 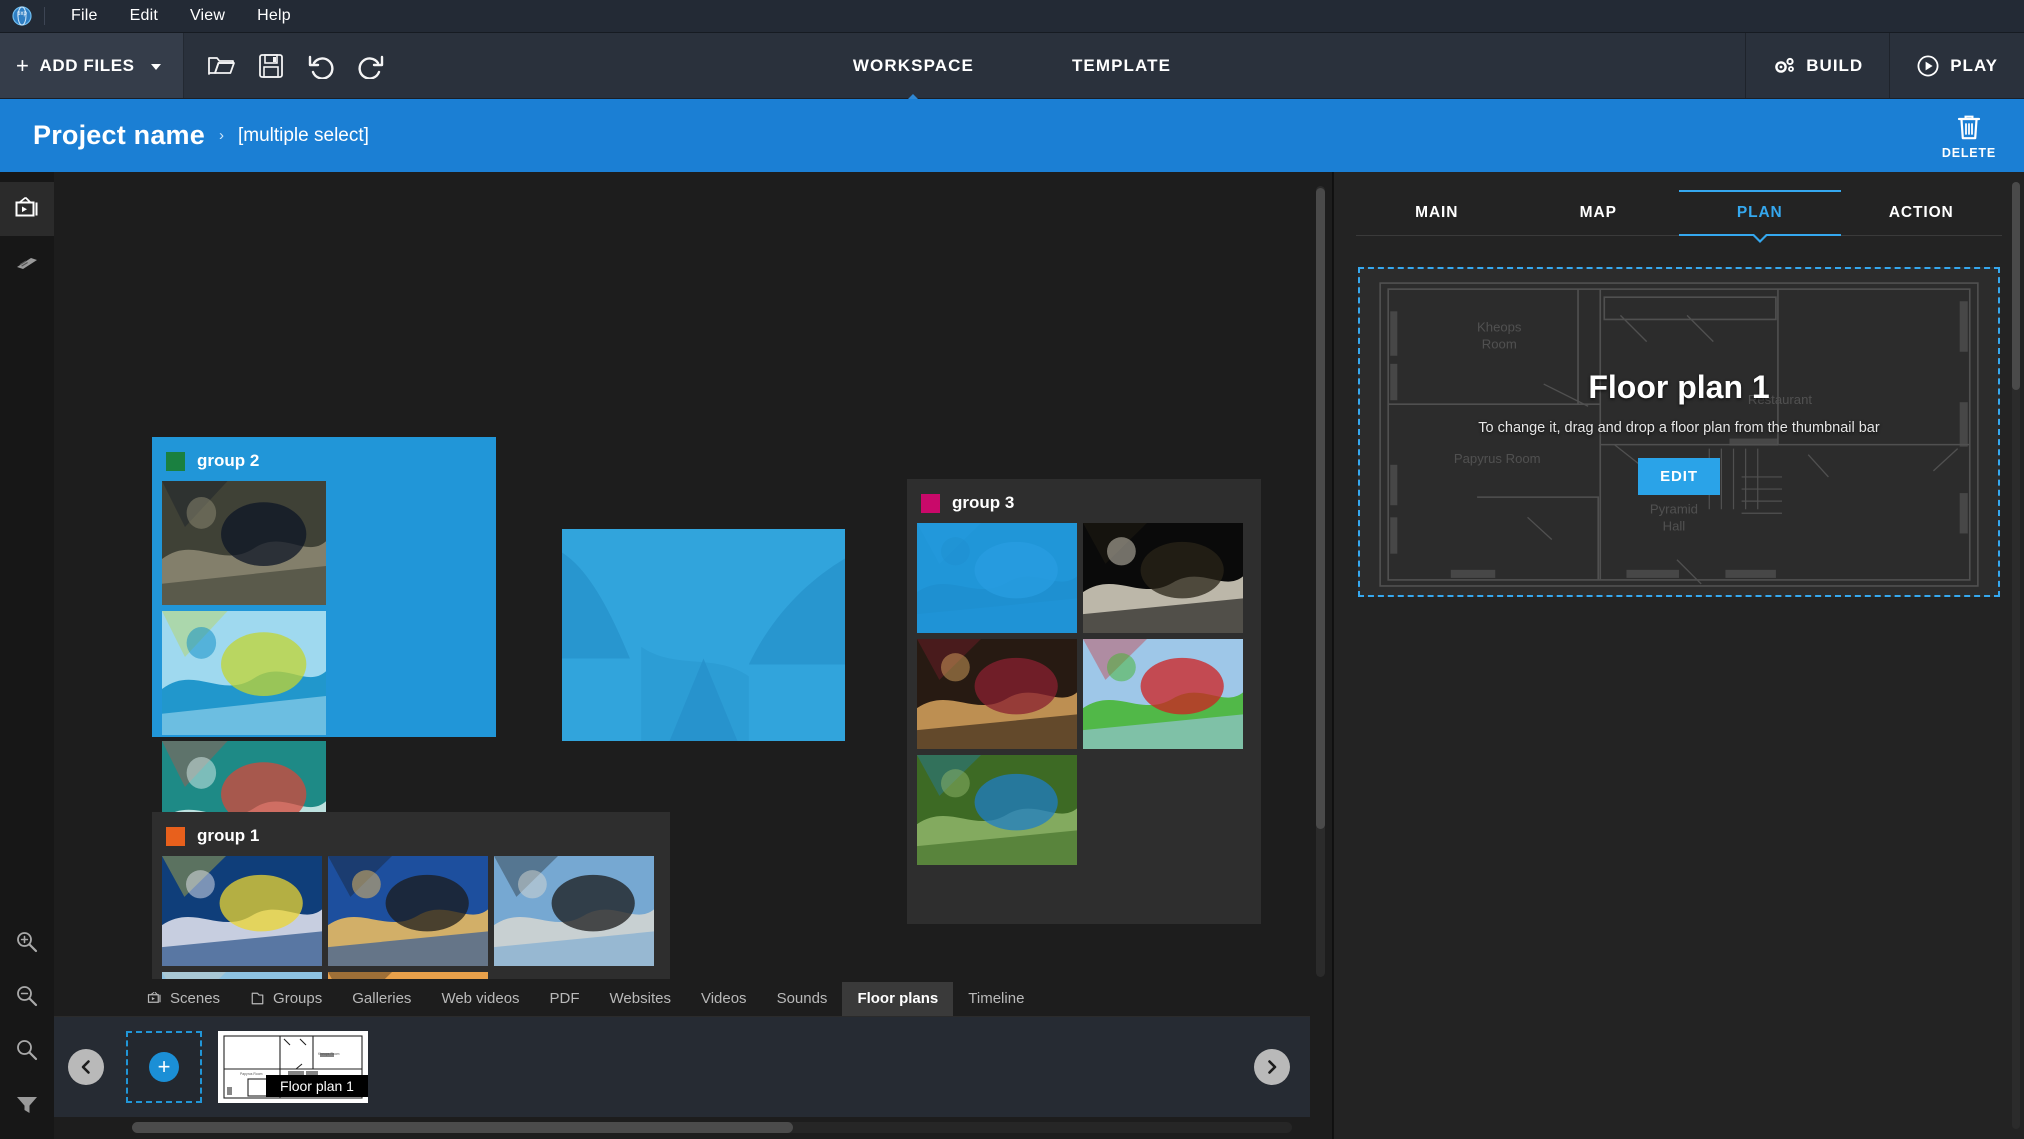 I want to click on content-tab-videos: Videos, so click(x=724, y=999).